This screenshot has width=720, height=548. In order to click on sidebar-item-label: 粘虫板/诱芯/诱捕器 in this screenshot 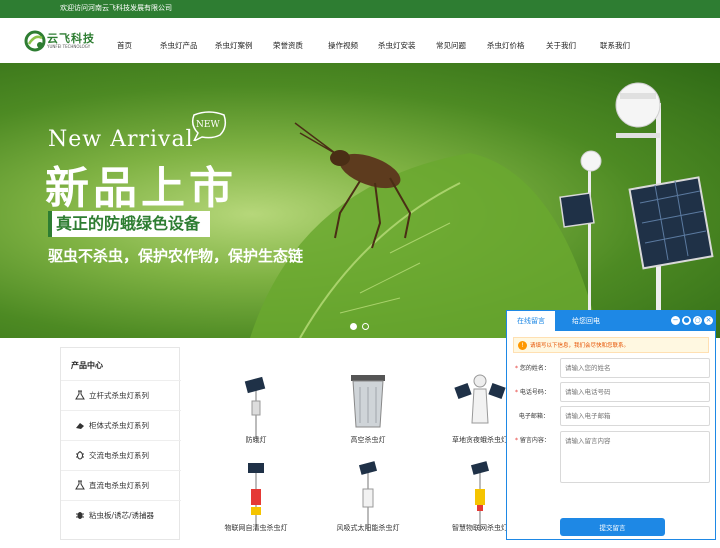, I will do `click(122, 515)`.